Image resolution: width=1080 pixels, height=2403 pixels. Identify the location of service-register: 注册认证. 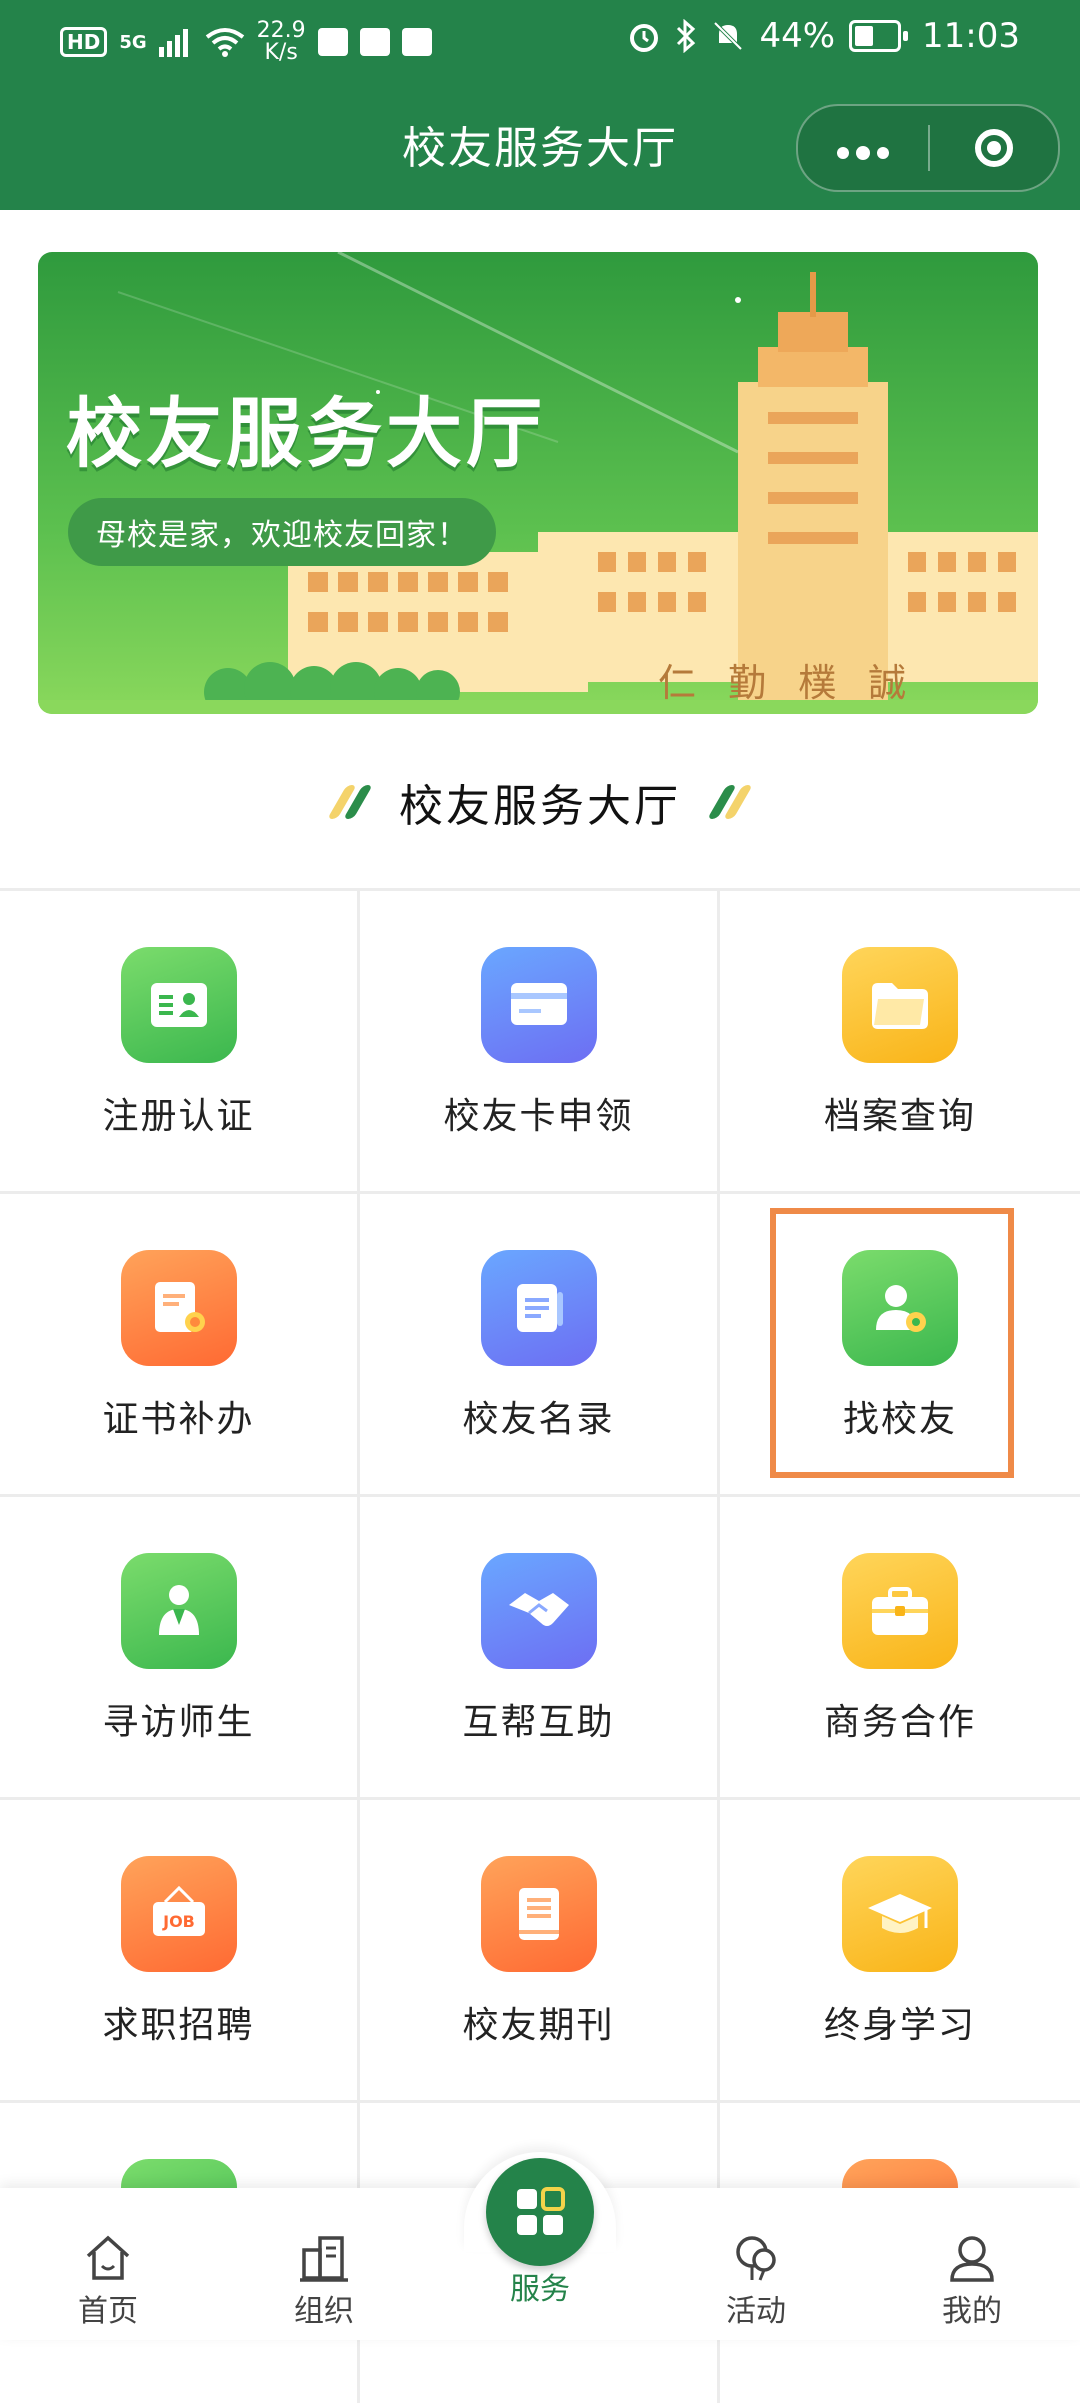
(180, 1041).